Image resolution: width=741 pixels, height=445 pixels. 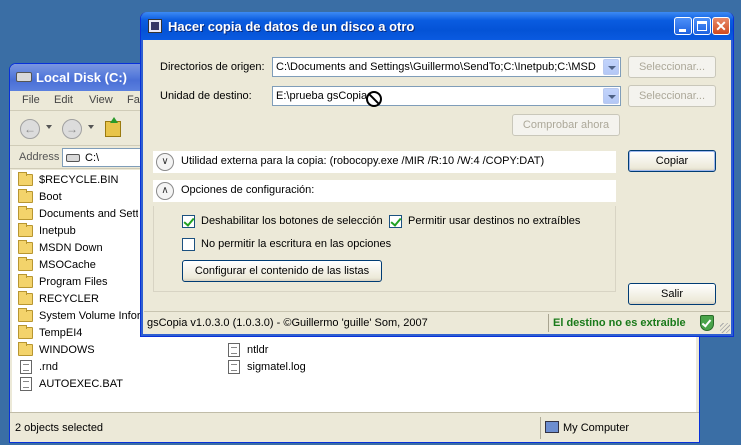 I want to click on file-item: AUTOEXEC.BAT, so click(x=78, y=384).